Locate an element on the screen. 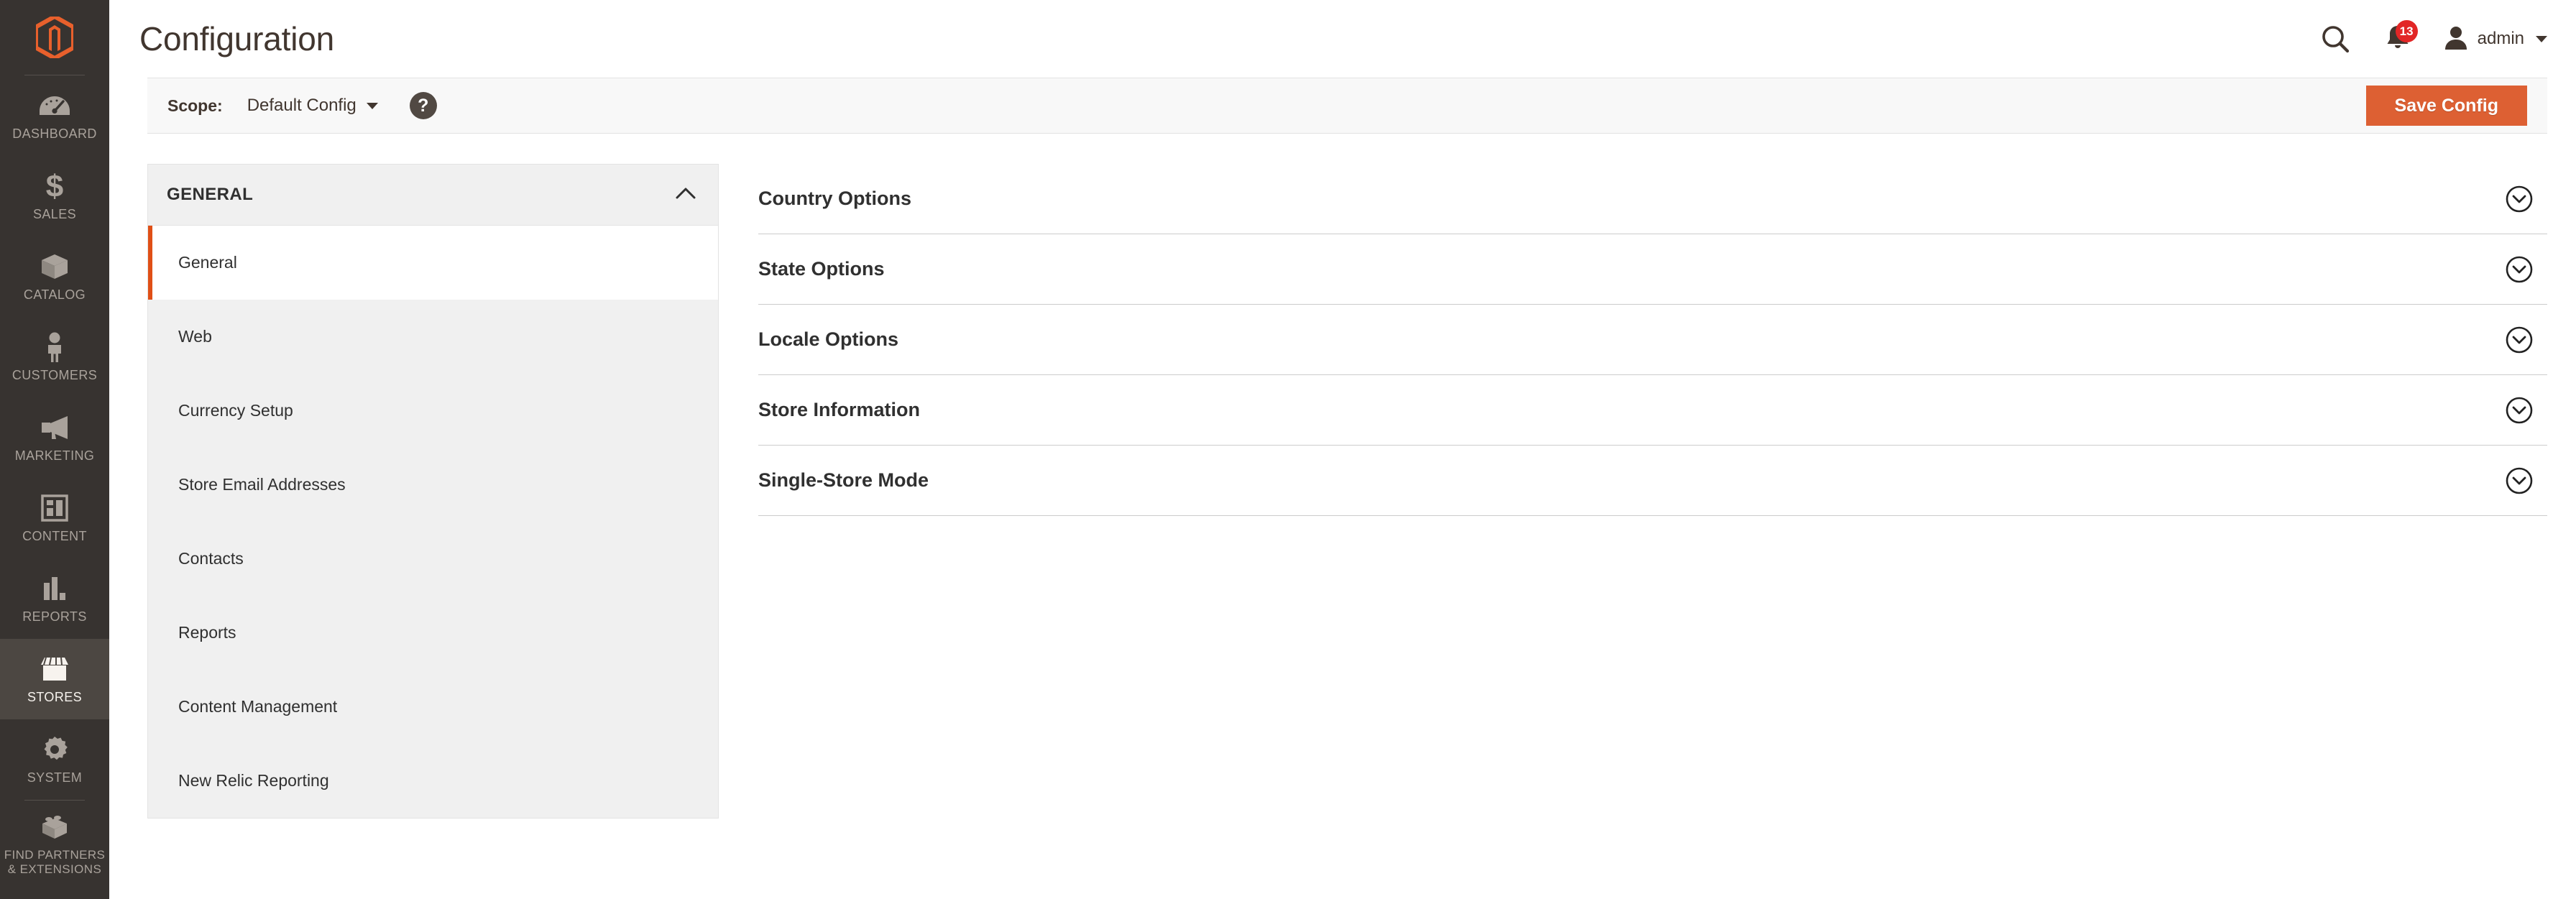 The image size is (2576, 899). sidebar-item-label: STORES is located at coordinates (55, 697).